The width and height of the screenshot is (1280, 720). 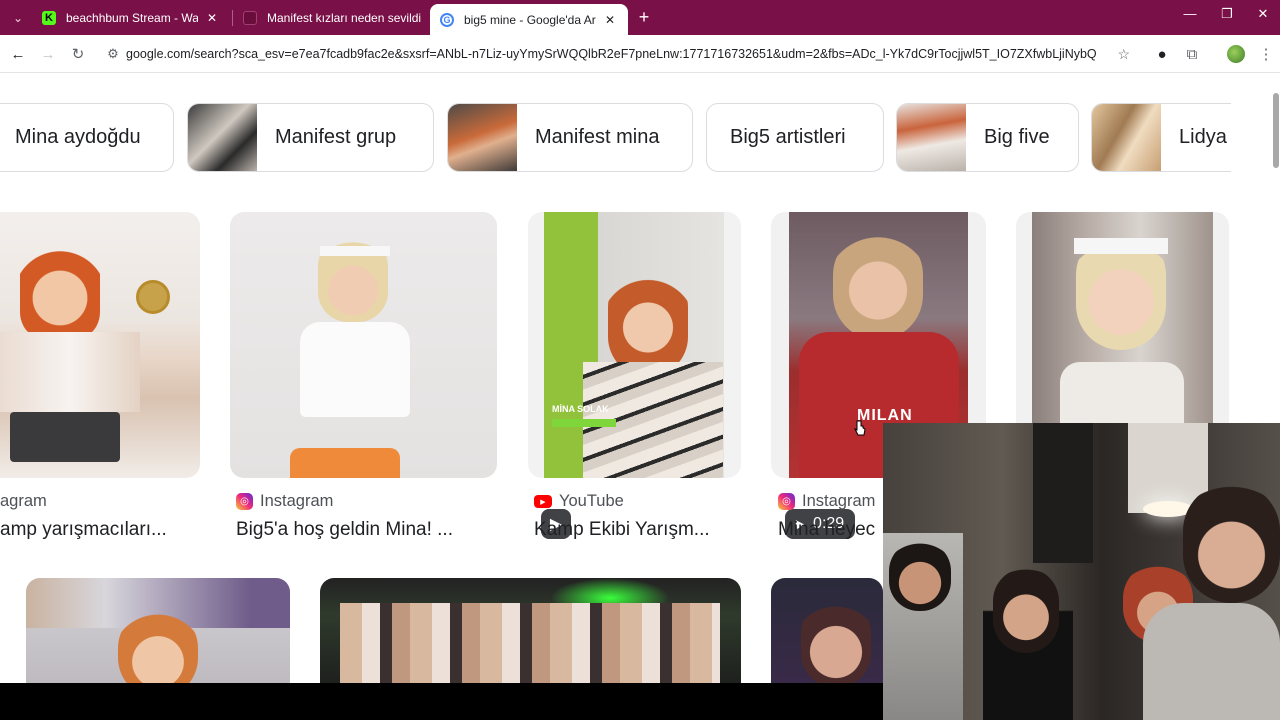 I want to click on incognito-icon: ●, so click(x=1162, y=54).